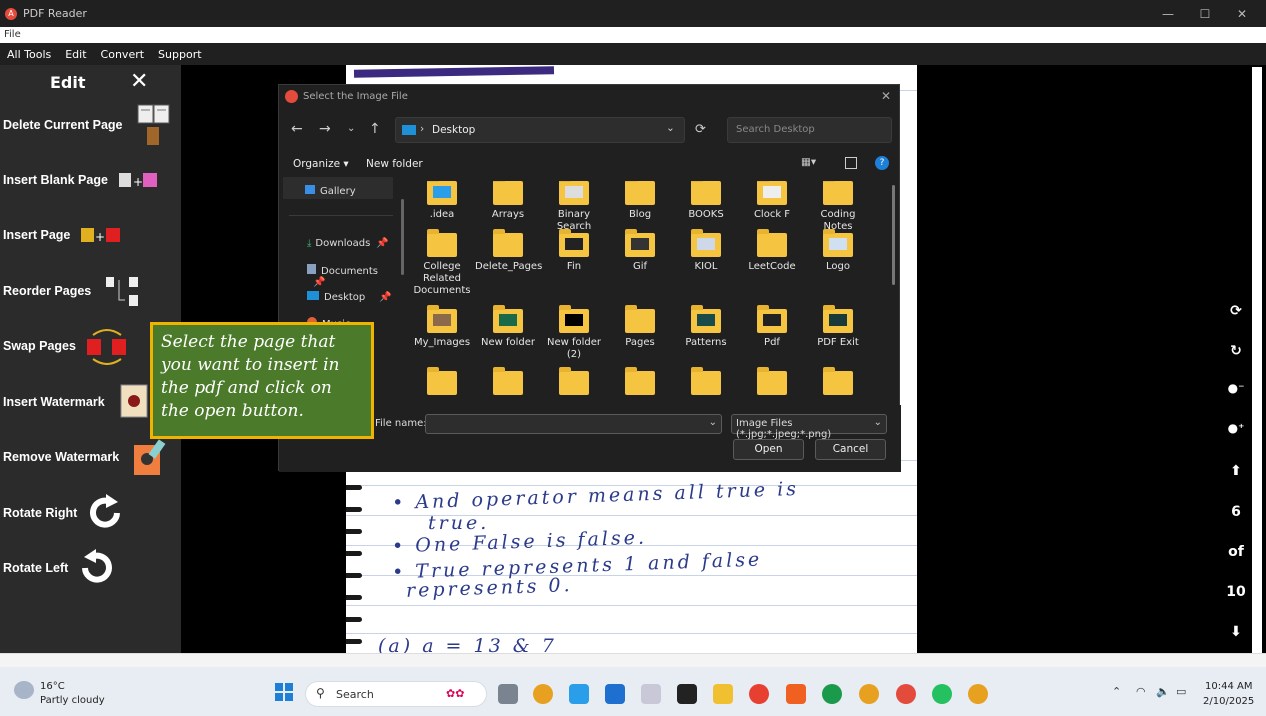 The height and width of the screenshot is (716, 1266). Describe the element at coordinates (123, 54) in the screenshot. I see `menu-convert: Convert` at that location.